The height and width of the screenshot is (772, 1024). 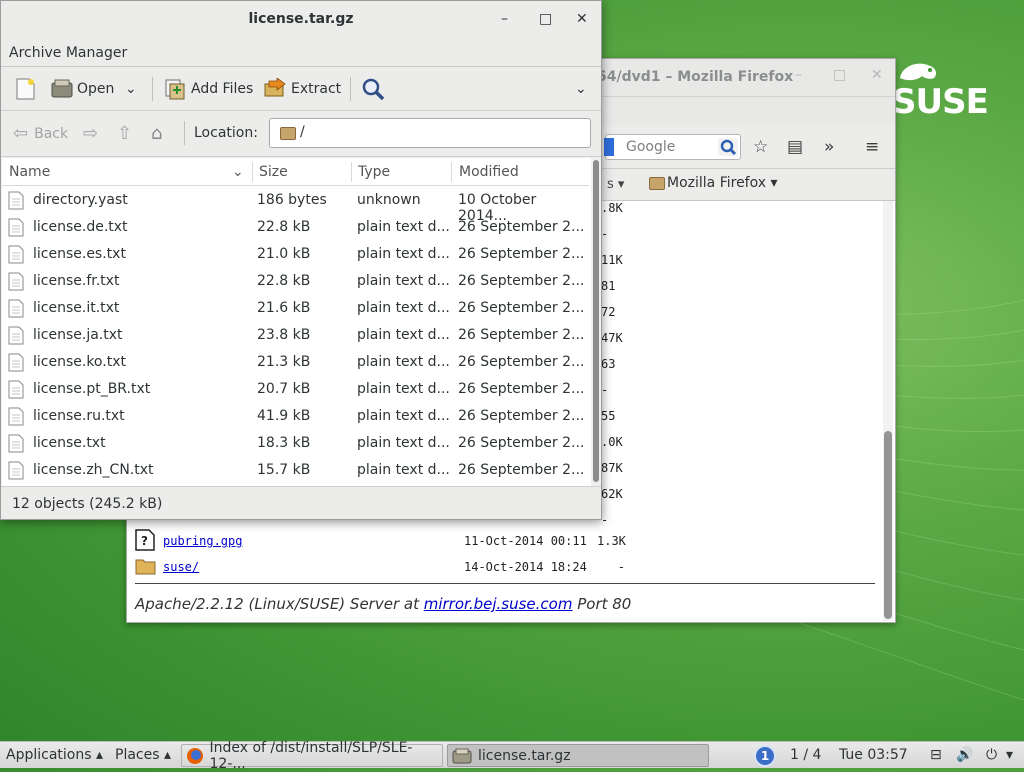 I want to click on search-icon, so click(x=728, y=147).